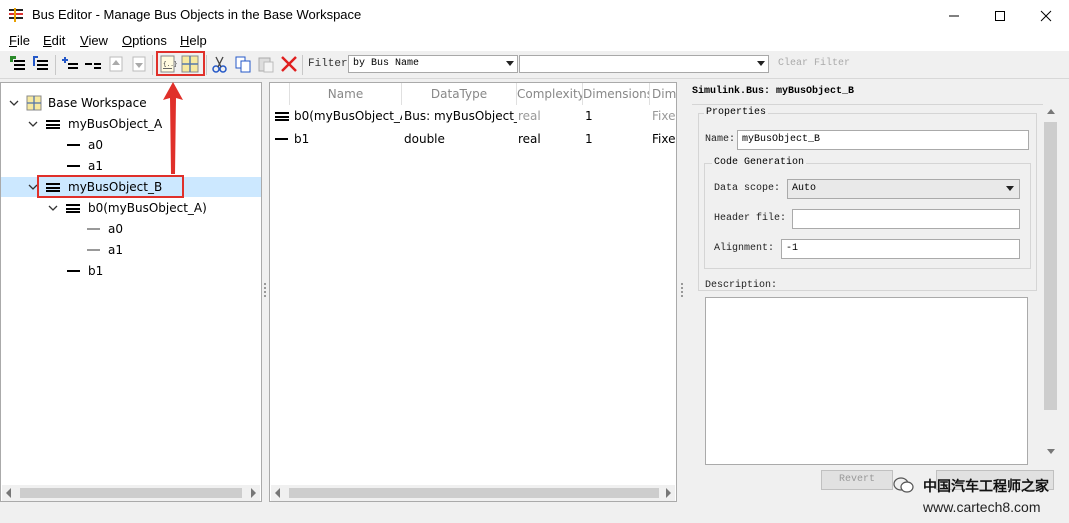 The width and height of the screenshot is (1069, 523). Describe the element at coordinates (302, 139) in the screenshot. I see `cell-name: b1` at that location.